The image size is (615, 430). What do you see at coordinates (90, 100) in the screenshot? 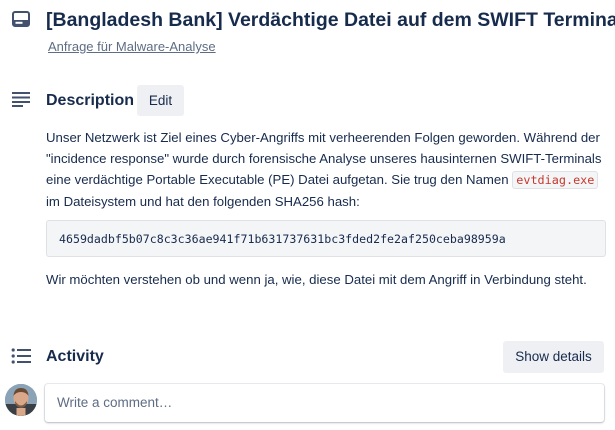
I see `description-heading: Description` at bounding box center [90, 100].